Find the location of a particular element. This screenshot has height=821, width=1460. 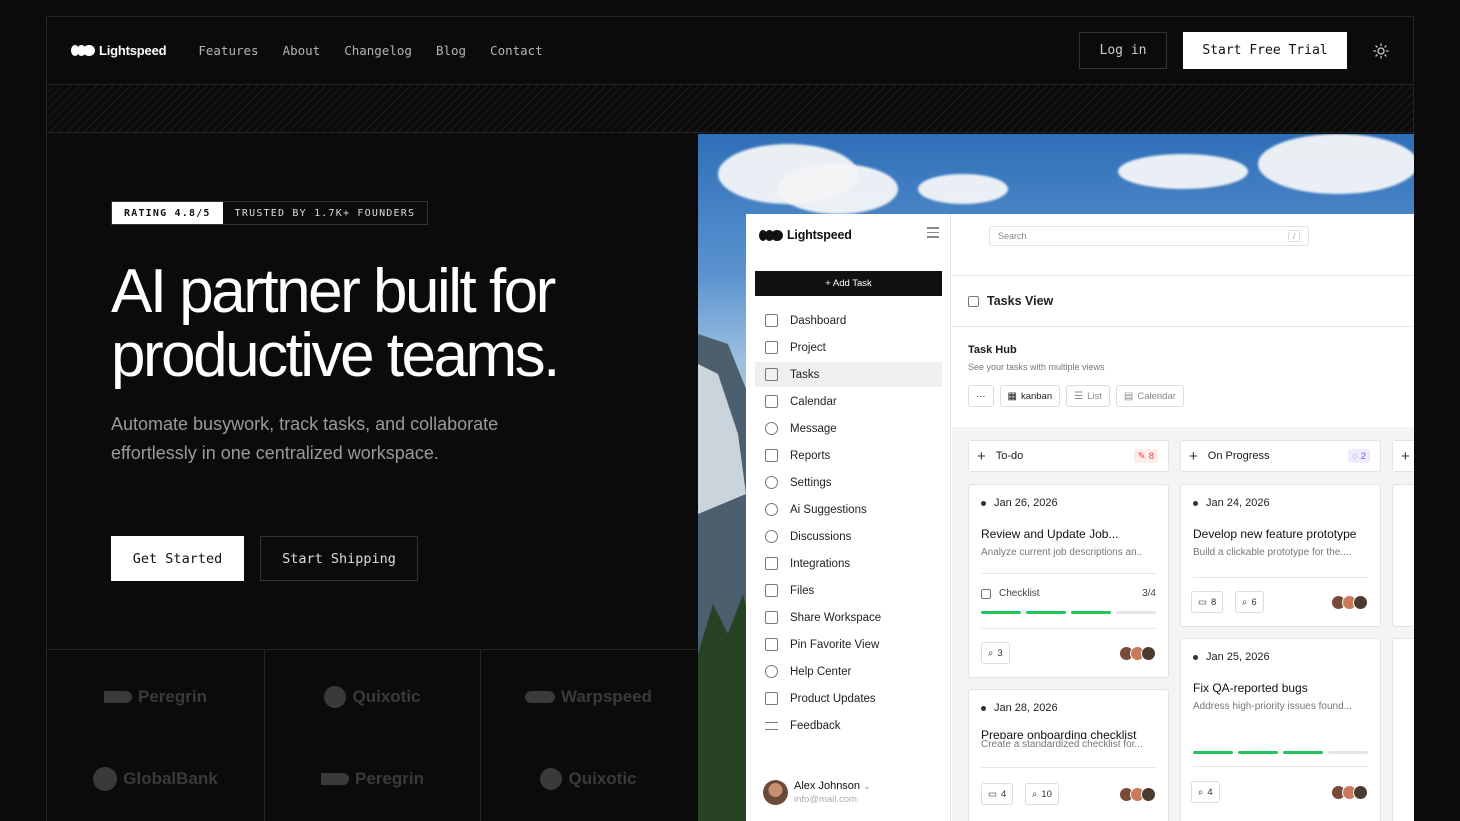

logo-quixotic-2: Quixotic is located at coordinates (588, 779).